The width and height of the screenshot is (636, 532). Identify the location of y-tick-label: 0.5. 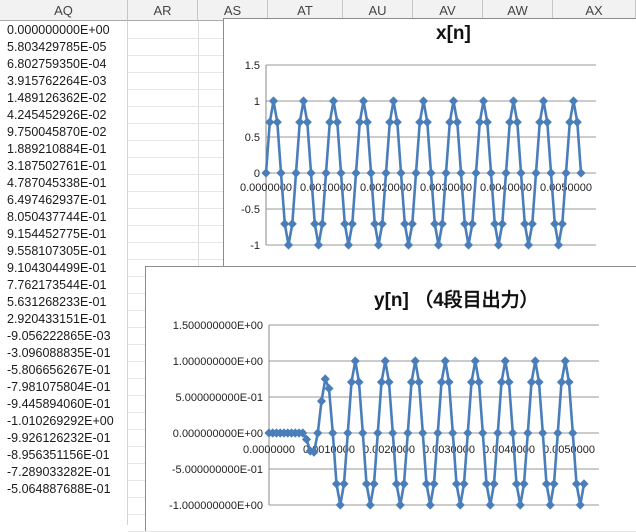
(252, 138).